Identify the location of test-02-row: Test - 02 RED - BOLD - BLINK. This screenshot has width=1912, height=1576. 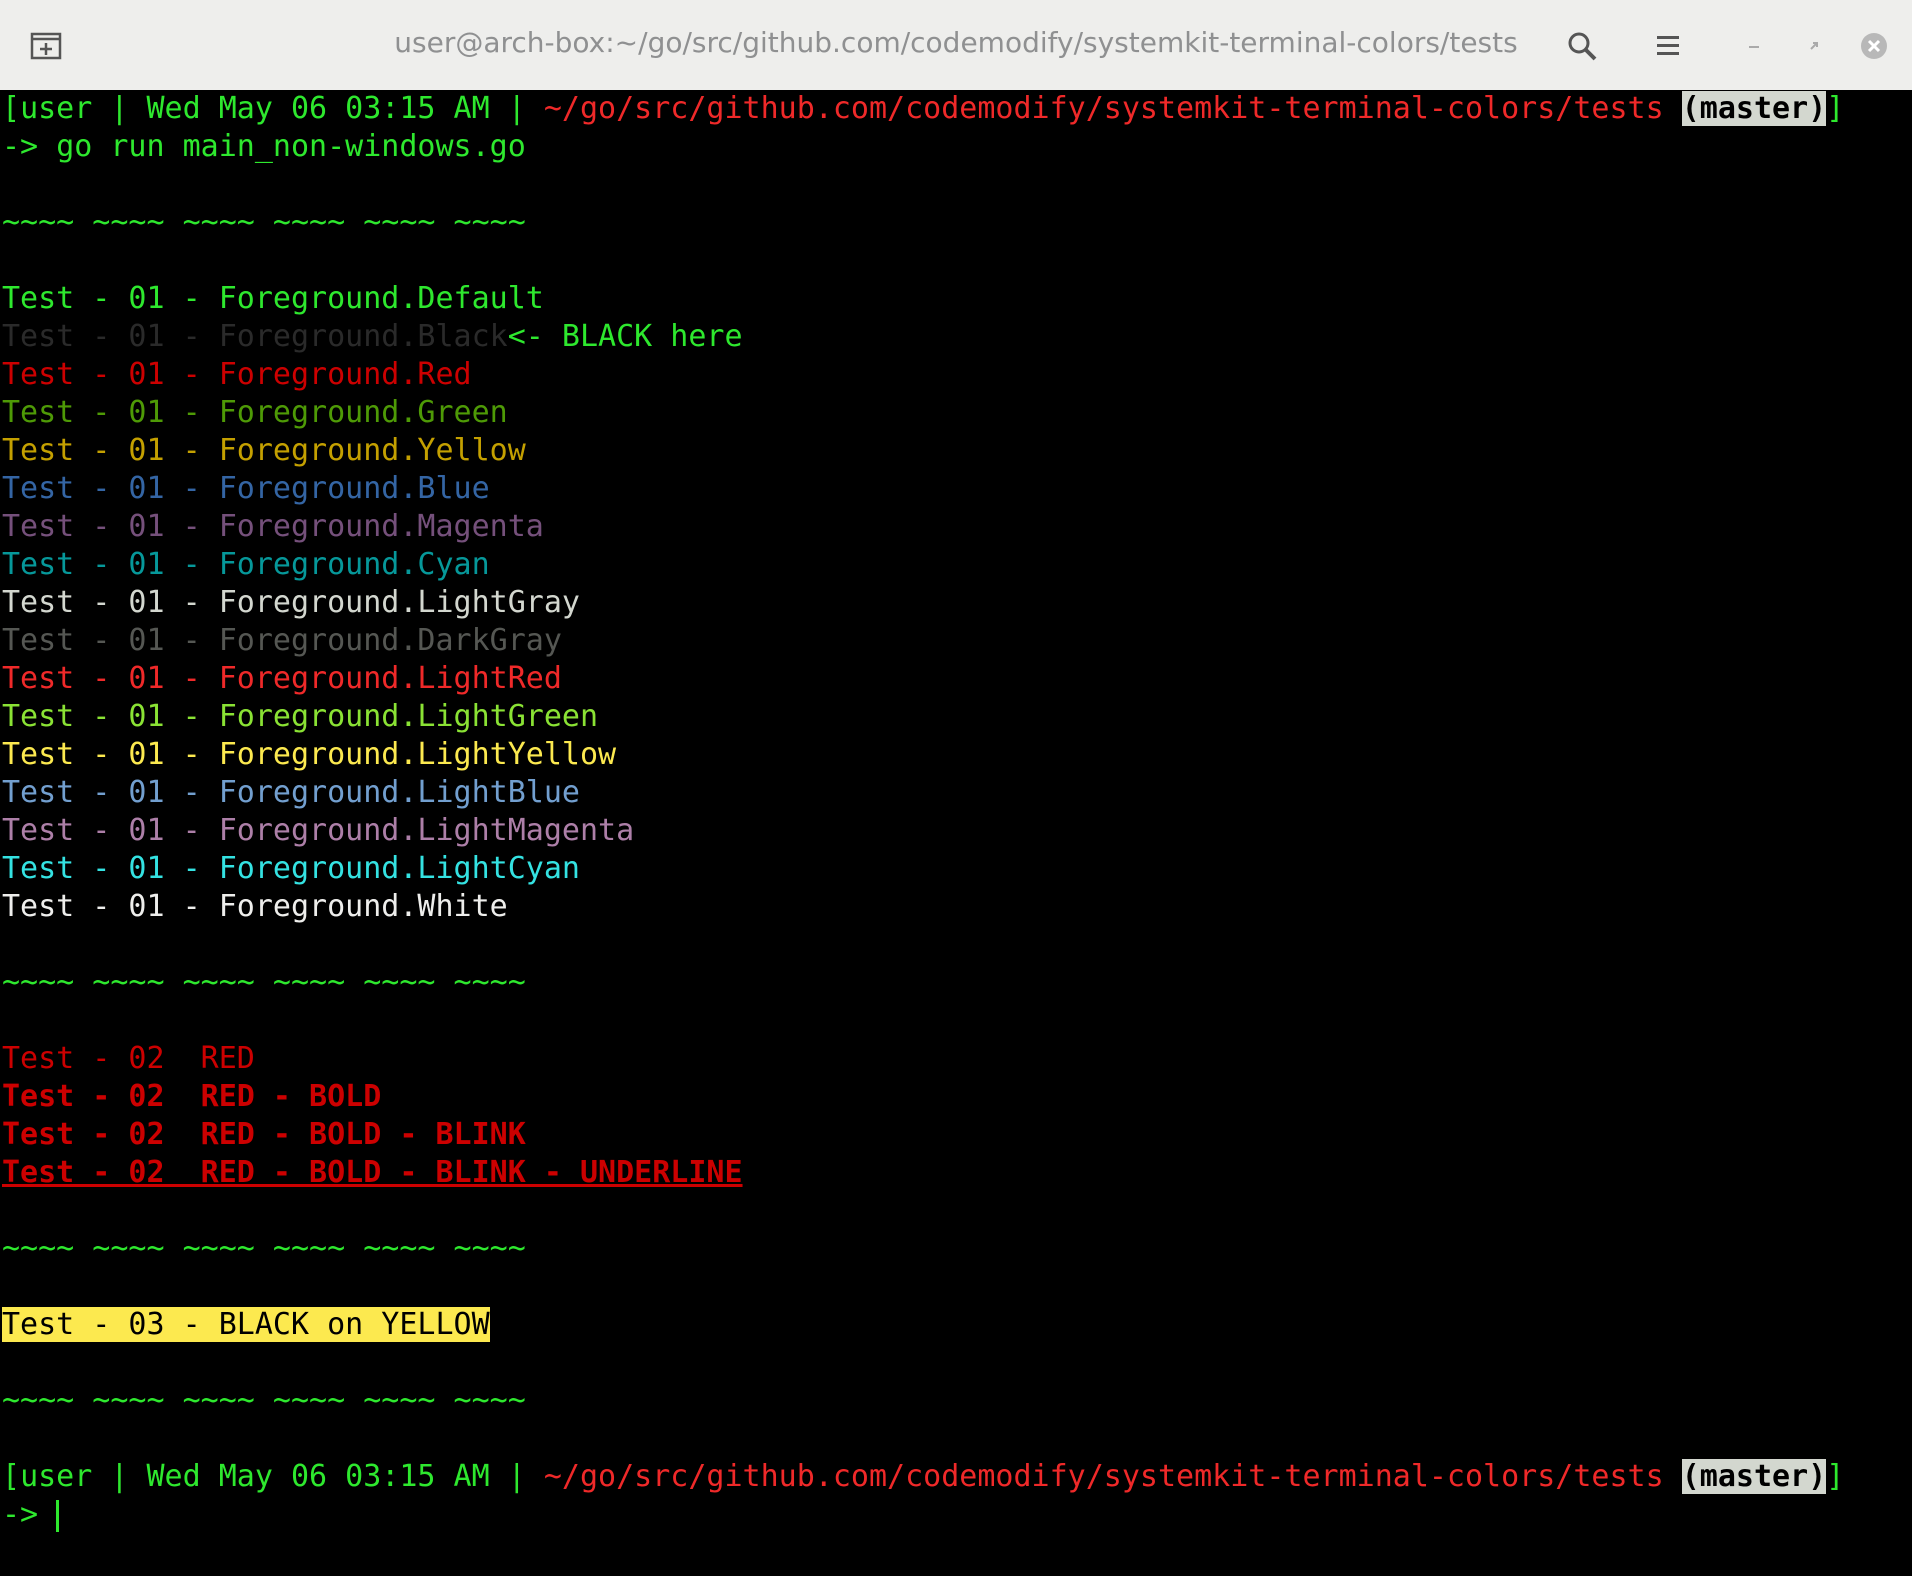
(264, 1134).